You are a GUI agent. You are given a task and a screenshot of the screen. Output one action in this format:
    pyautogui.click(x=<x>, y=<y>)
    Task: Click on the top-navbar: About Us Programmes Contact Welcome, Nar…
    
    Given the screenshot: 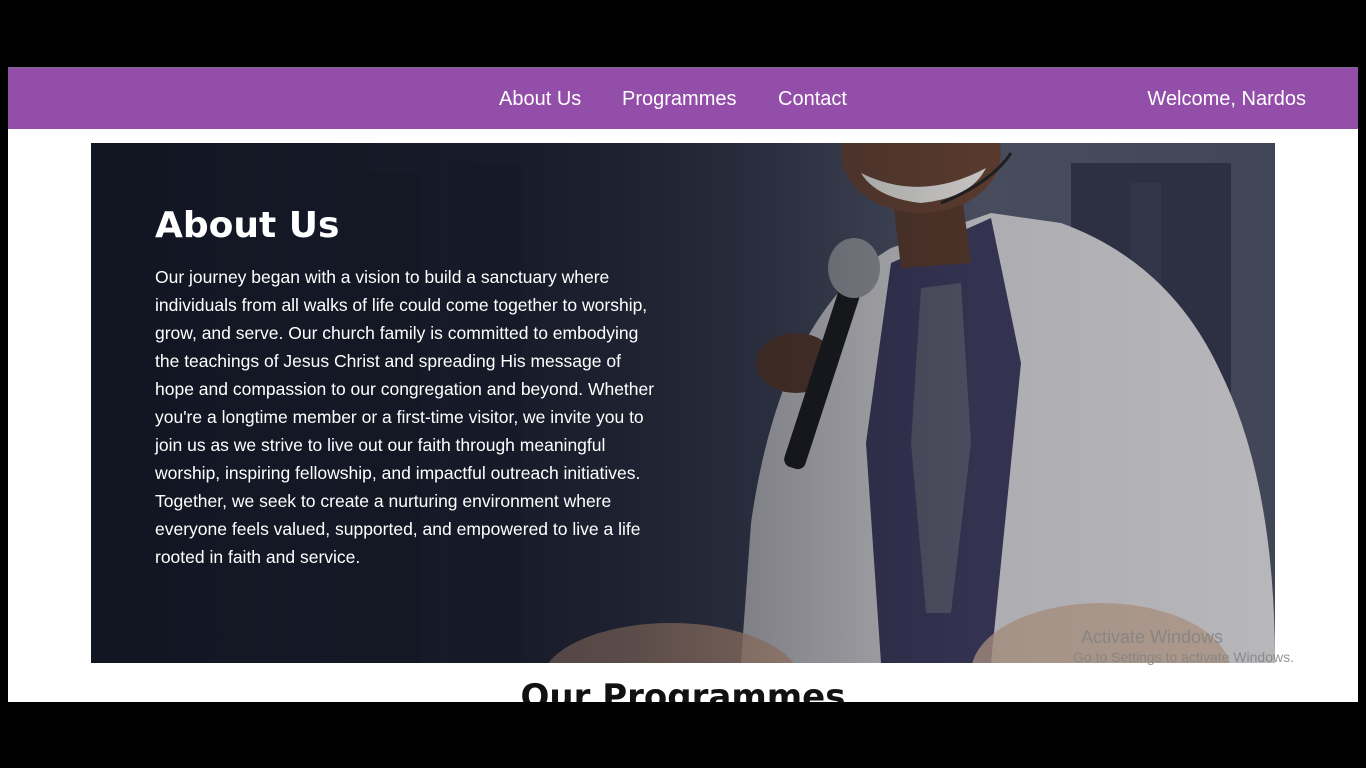 What is the action you would take?
    pyautogui.click(x=683, y=98)
    